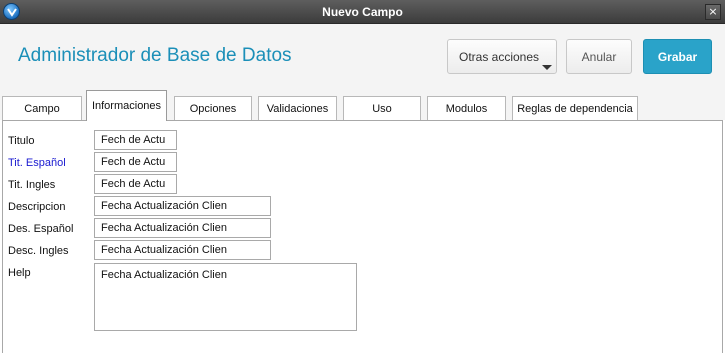 This screenshot has width=725, height=353. What do you see at coordinates (155, 55) in the screenshot?
I see `page-title: Administrador de Base de Datos` at bounding box center [155, 55].